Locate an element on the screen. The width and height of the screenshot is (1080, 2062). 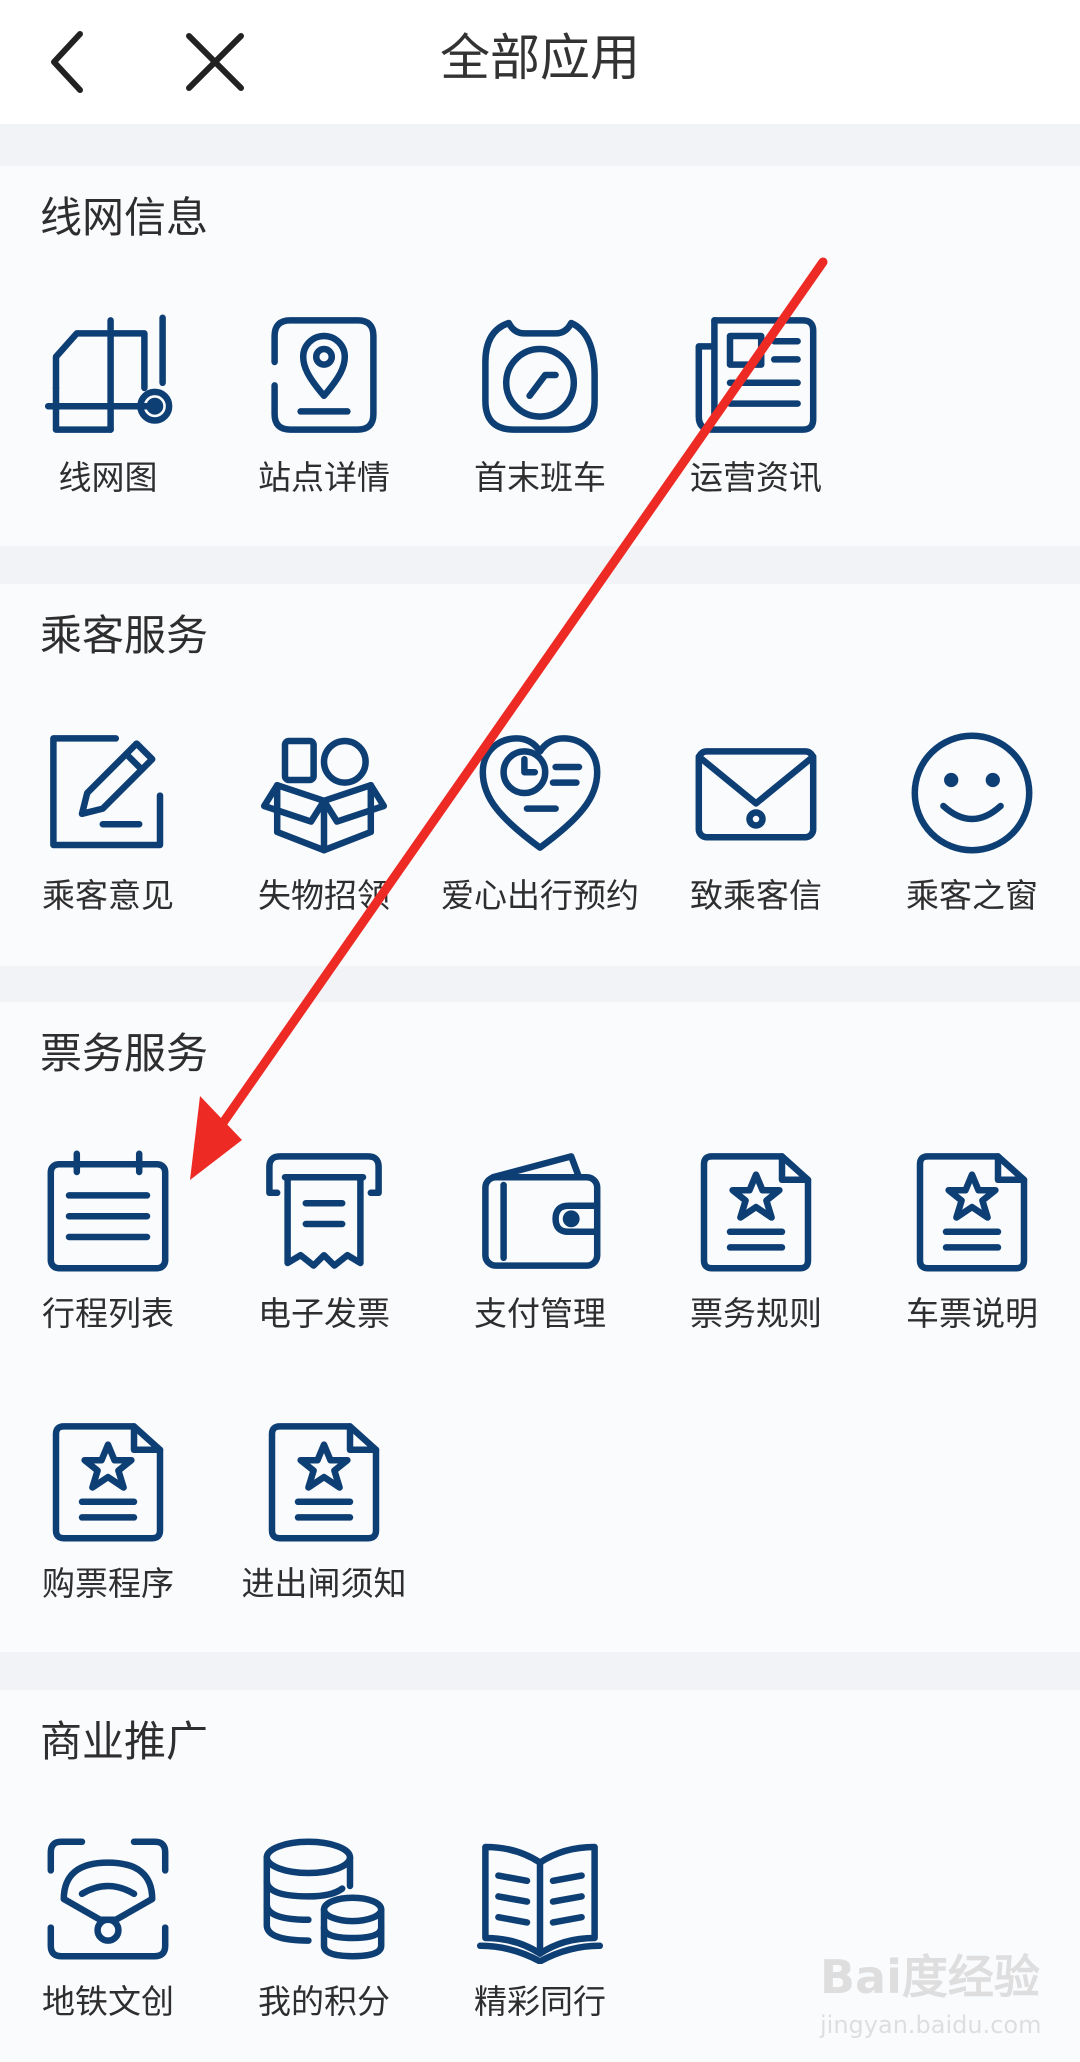
watermark: Bai度经验 jingyan.baidu.com is located at coordinates (940, 1998).